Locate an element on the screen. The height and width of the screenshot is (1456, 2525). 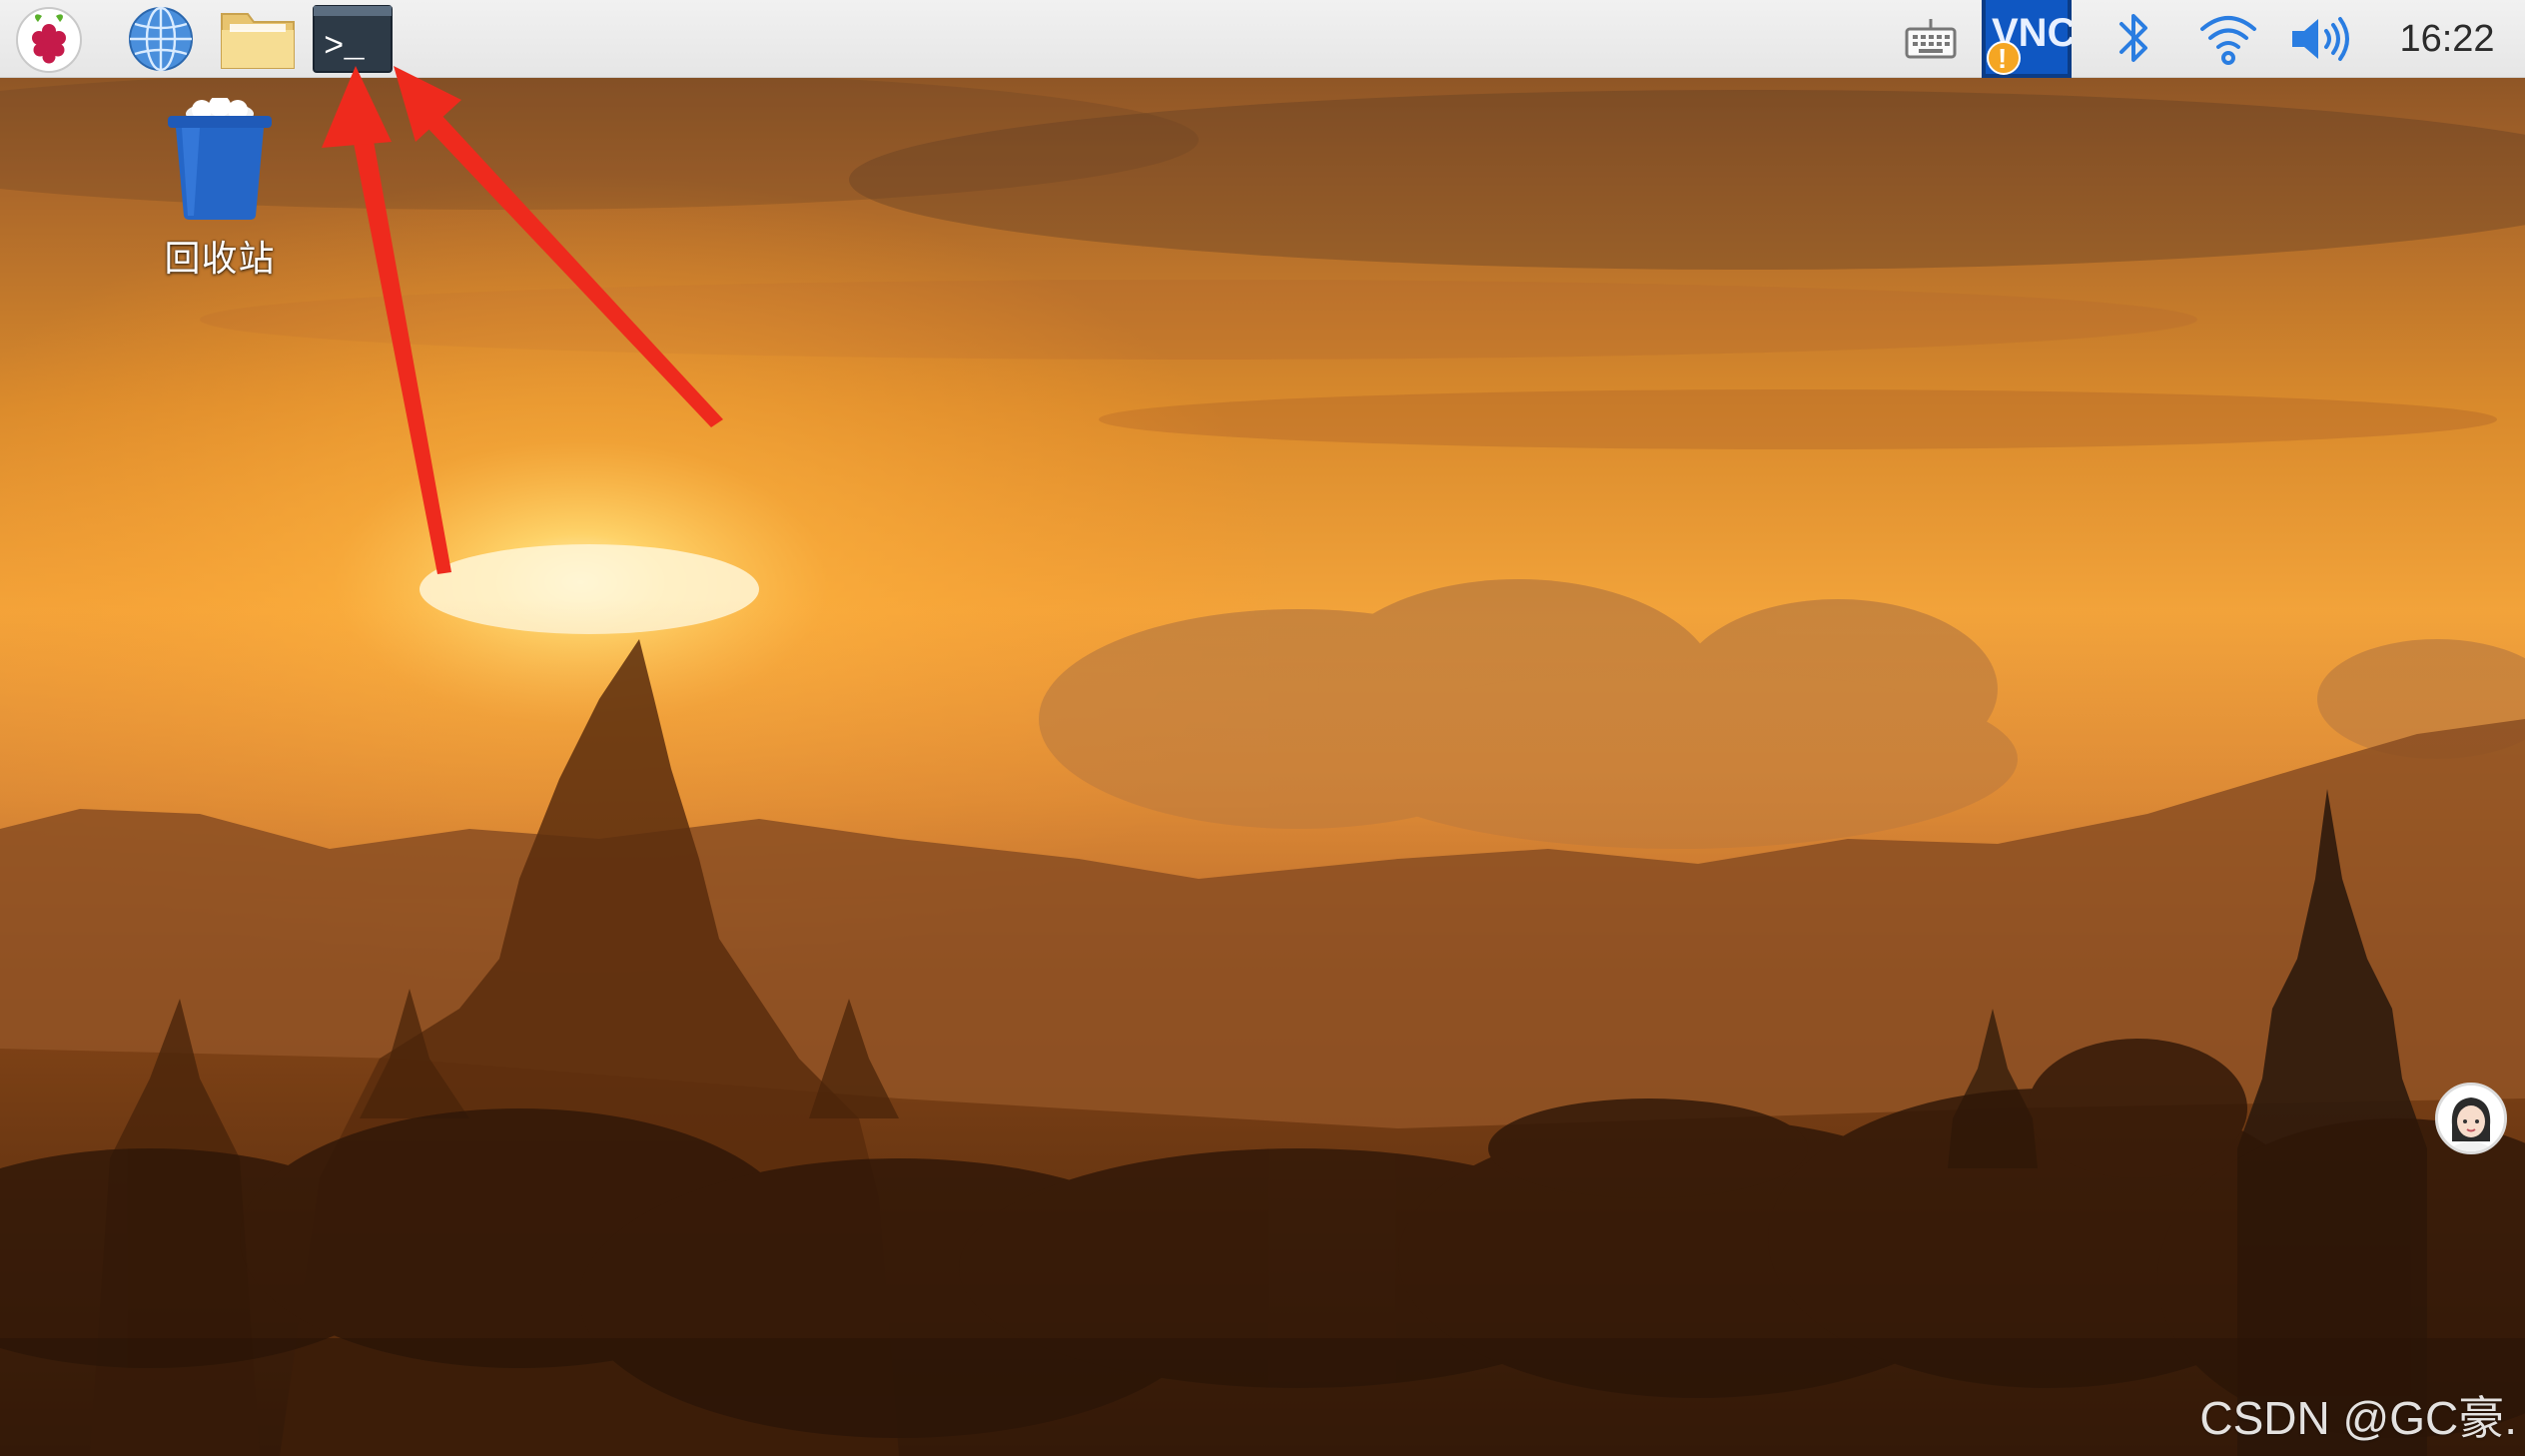
taskbar: >_ VNC ! 16:22 is located at coordinates (1262, 39).